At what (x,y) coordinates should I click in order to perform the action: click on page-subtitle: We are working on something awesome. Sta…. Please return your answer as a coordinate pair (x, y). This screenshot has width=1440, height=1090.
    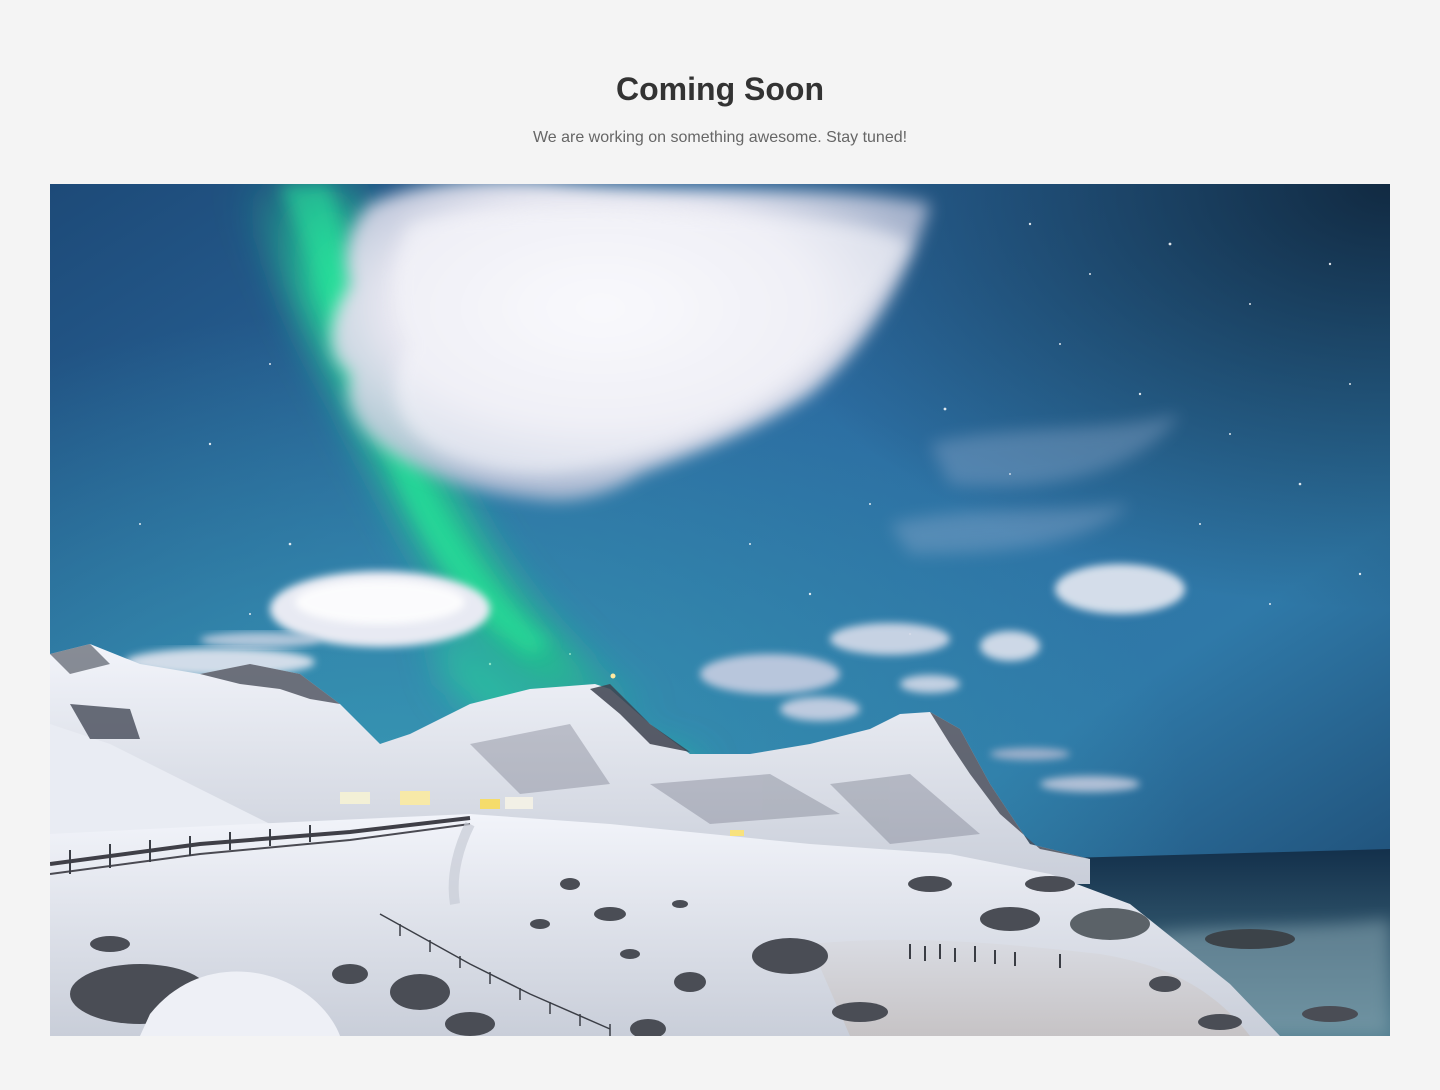
    Looking at the image, I should click on (720, 137).